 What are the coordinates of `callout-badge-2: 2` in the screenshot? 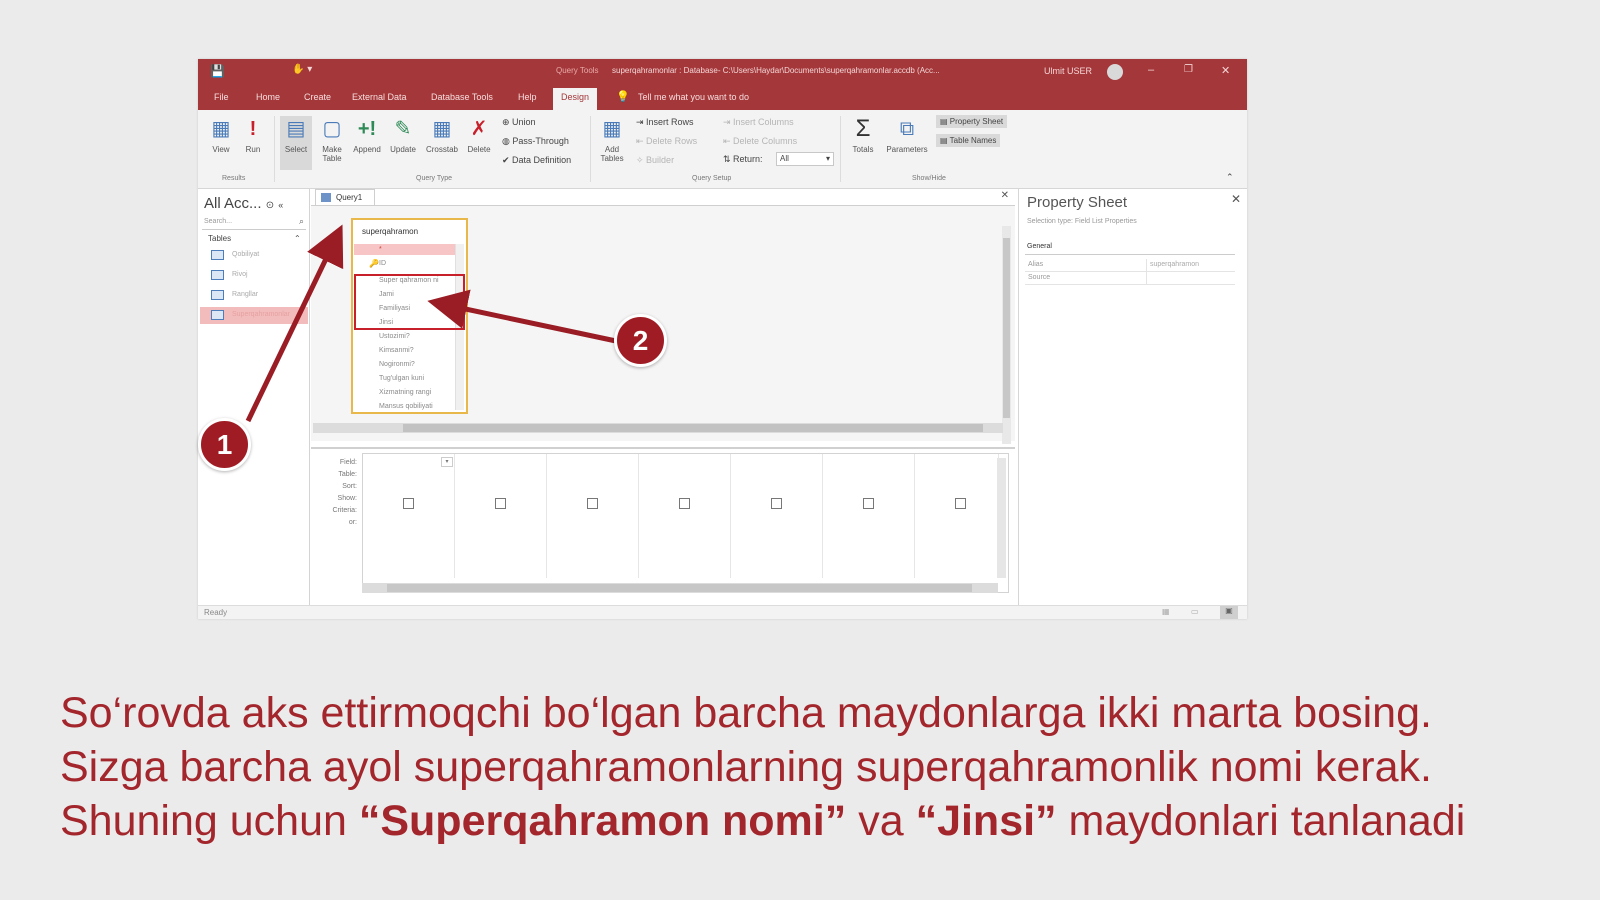 It's located at (640, 340).